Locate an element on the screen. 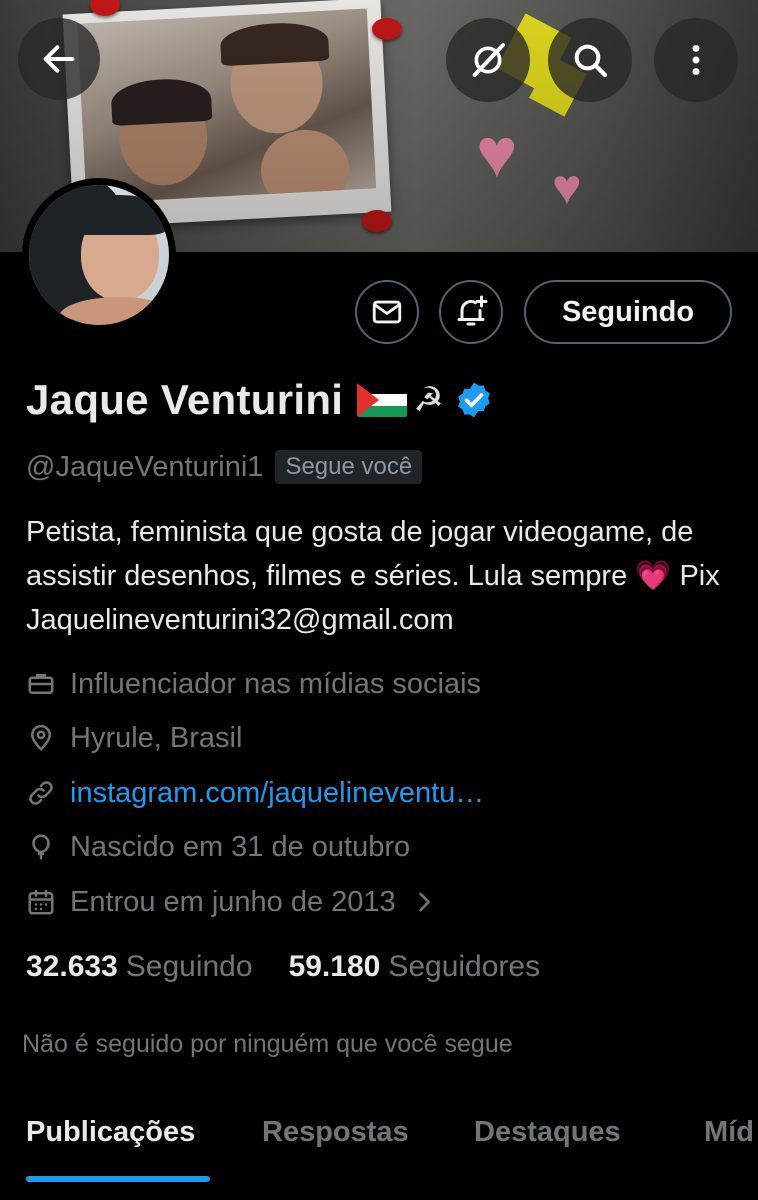 Image resolution: width=758 pixels, height=1200 pixels. handle-row: @JaqueVenturini1 Segue você is located at coordinates (224, 467).